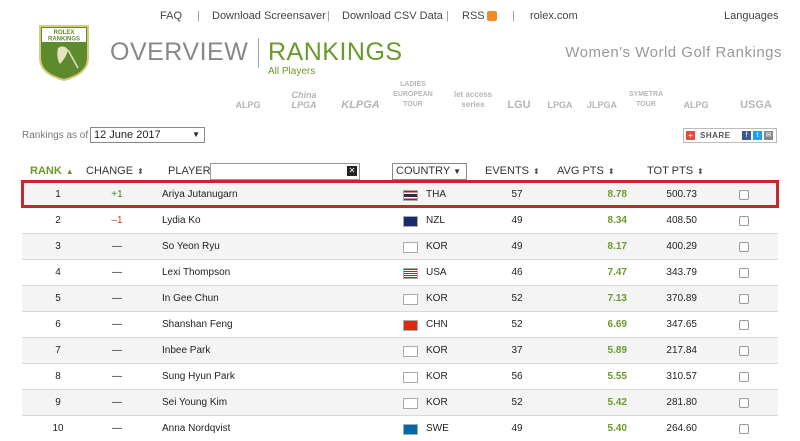 Image resolution: width=800 pixels, height=441 pixels. I want to click on player-name-link: Lydia Ko, so click(181, 220).